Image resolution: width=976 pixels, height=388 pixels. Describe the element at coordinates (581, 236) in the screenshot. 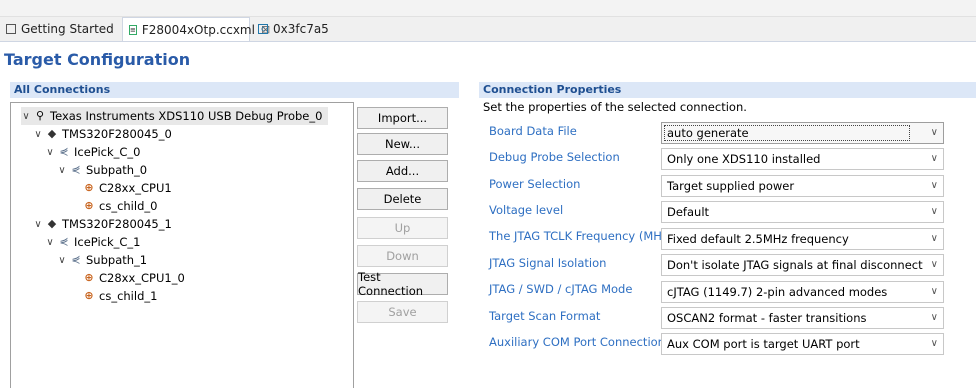

I see `property-label: The JTAG TCLK Frequency (MHz)` at that location.